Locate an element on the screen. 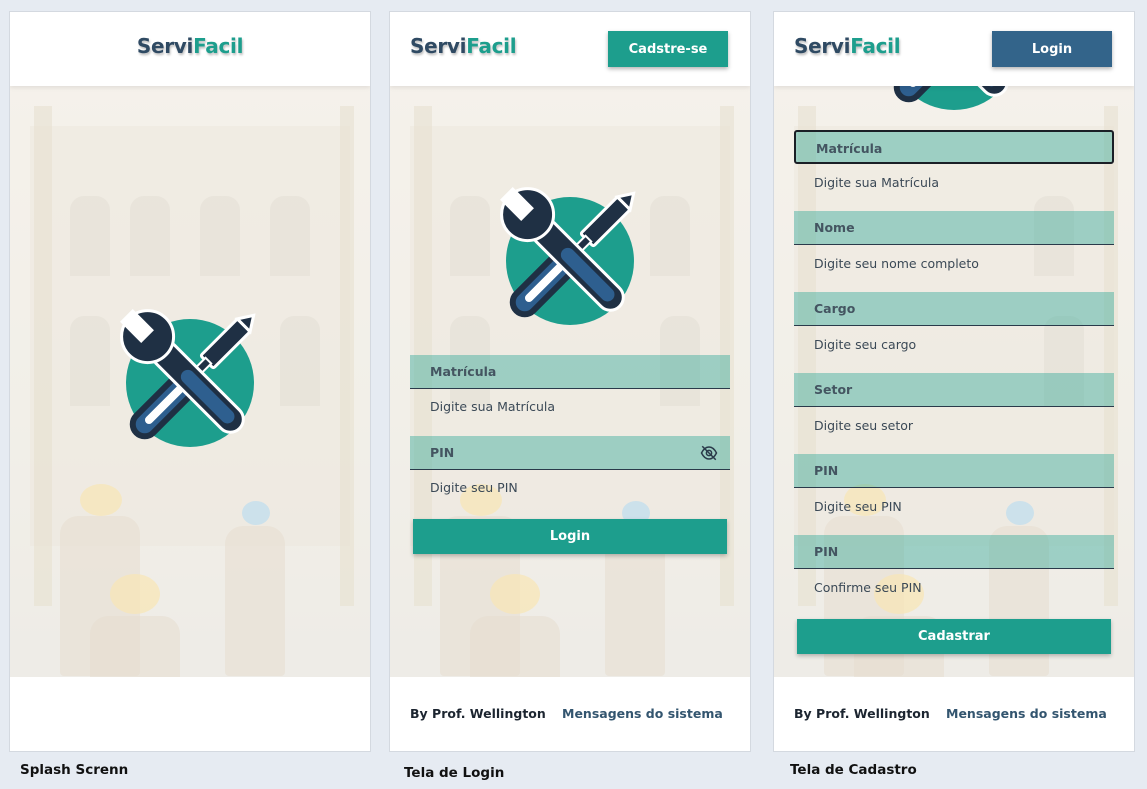  pin-confirm-label: PIN is located at coordinates (826, 551).